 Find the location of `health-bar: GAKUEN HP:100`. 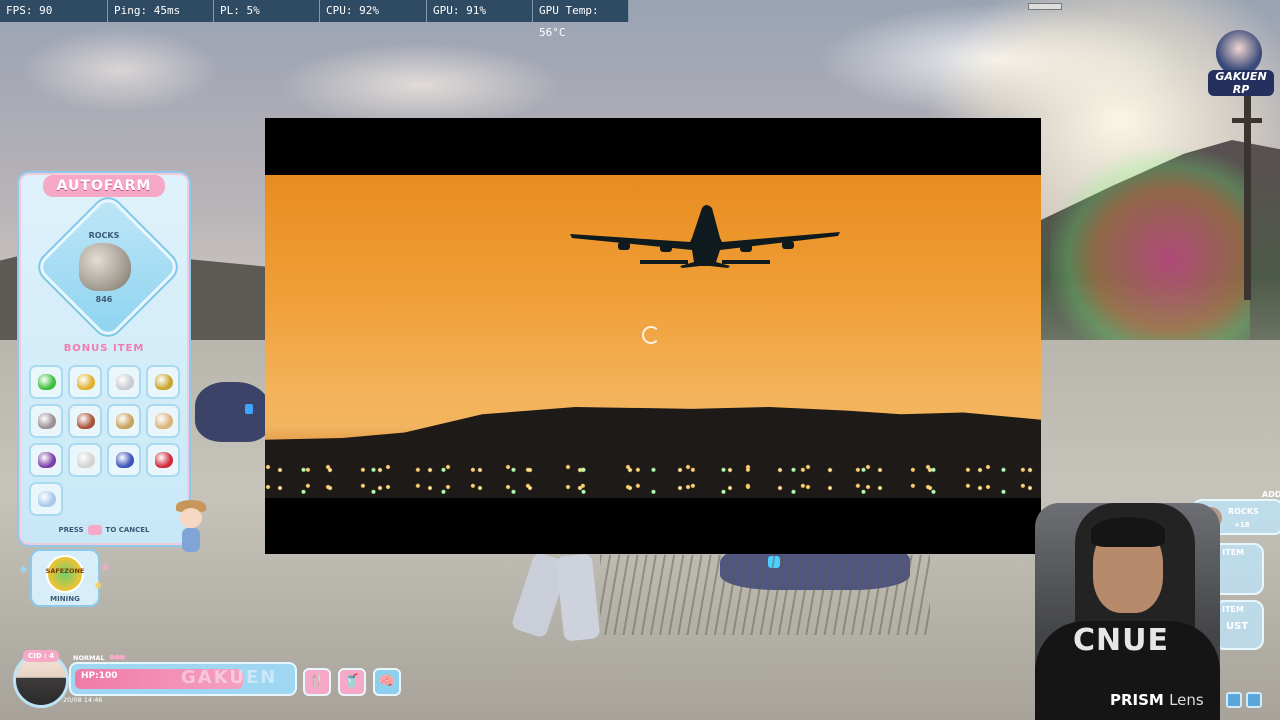

health-bar: GAKUEN HP:100 is located at coordinates (183, 679).